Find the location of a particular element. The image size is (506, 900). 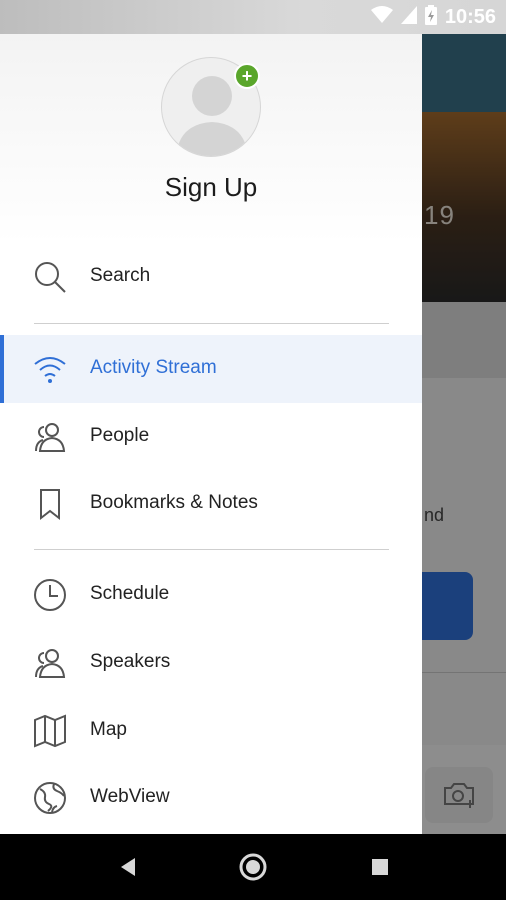

back-icon is located at coordinates (127, 867).